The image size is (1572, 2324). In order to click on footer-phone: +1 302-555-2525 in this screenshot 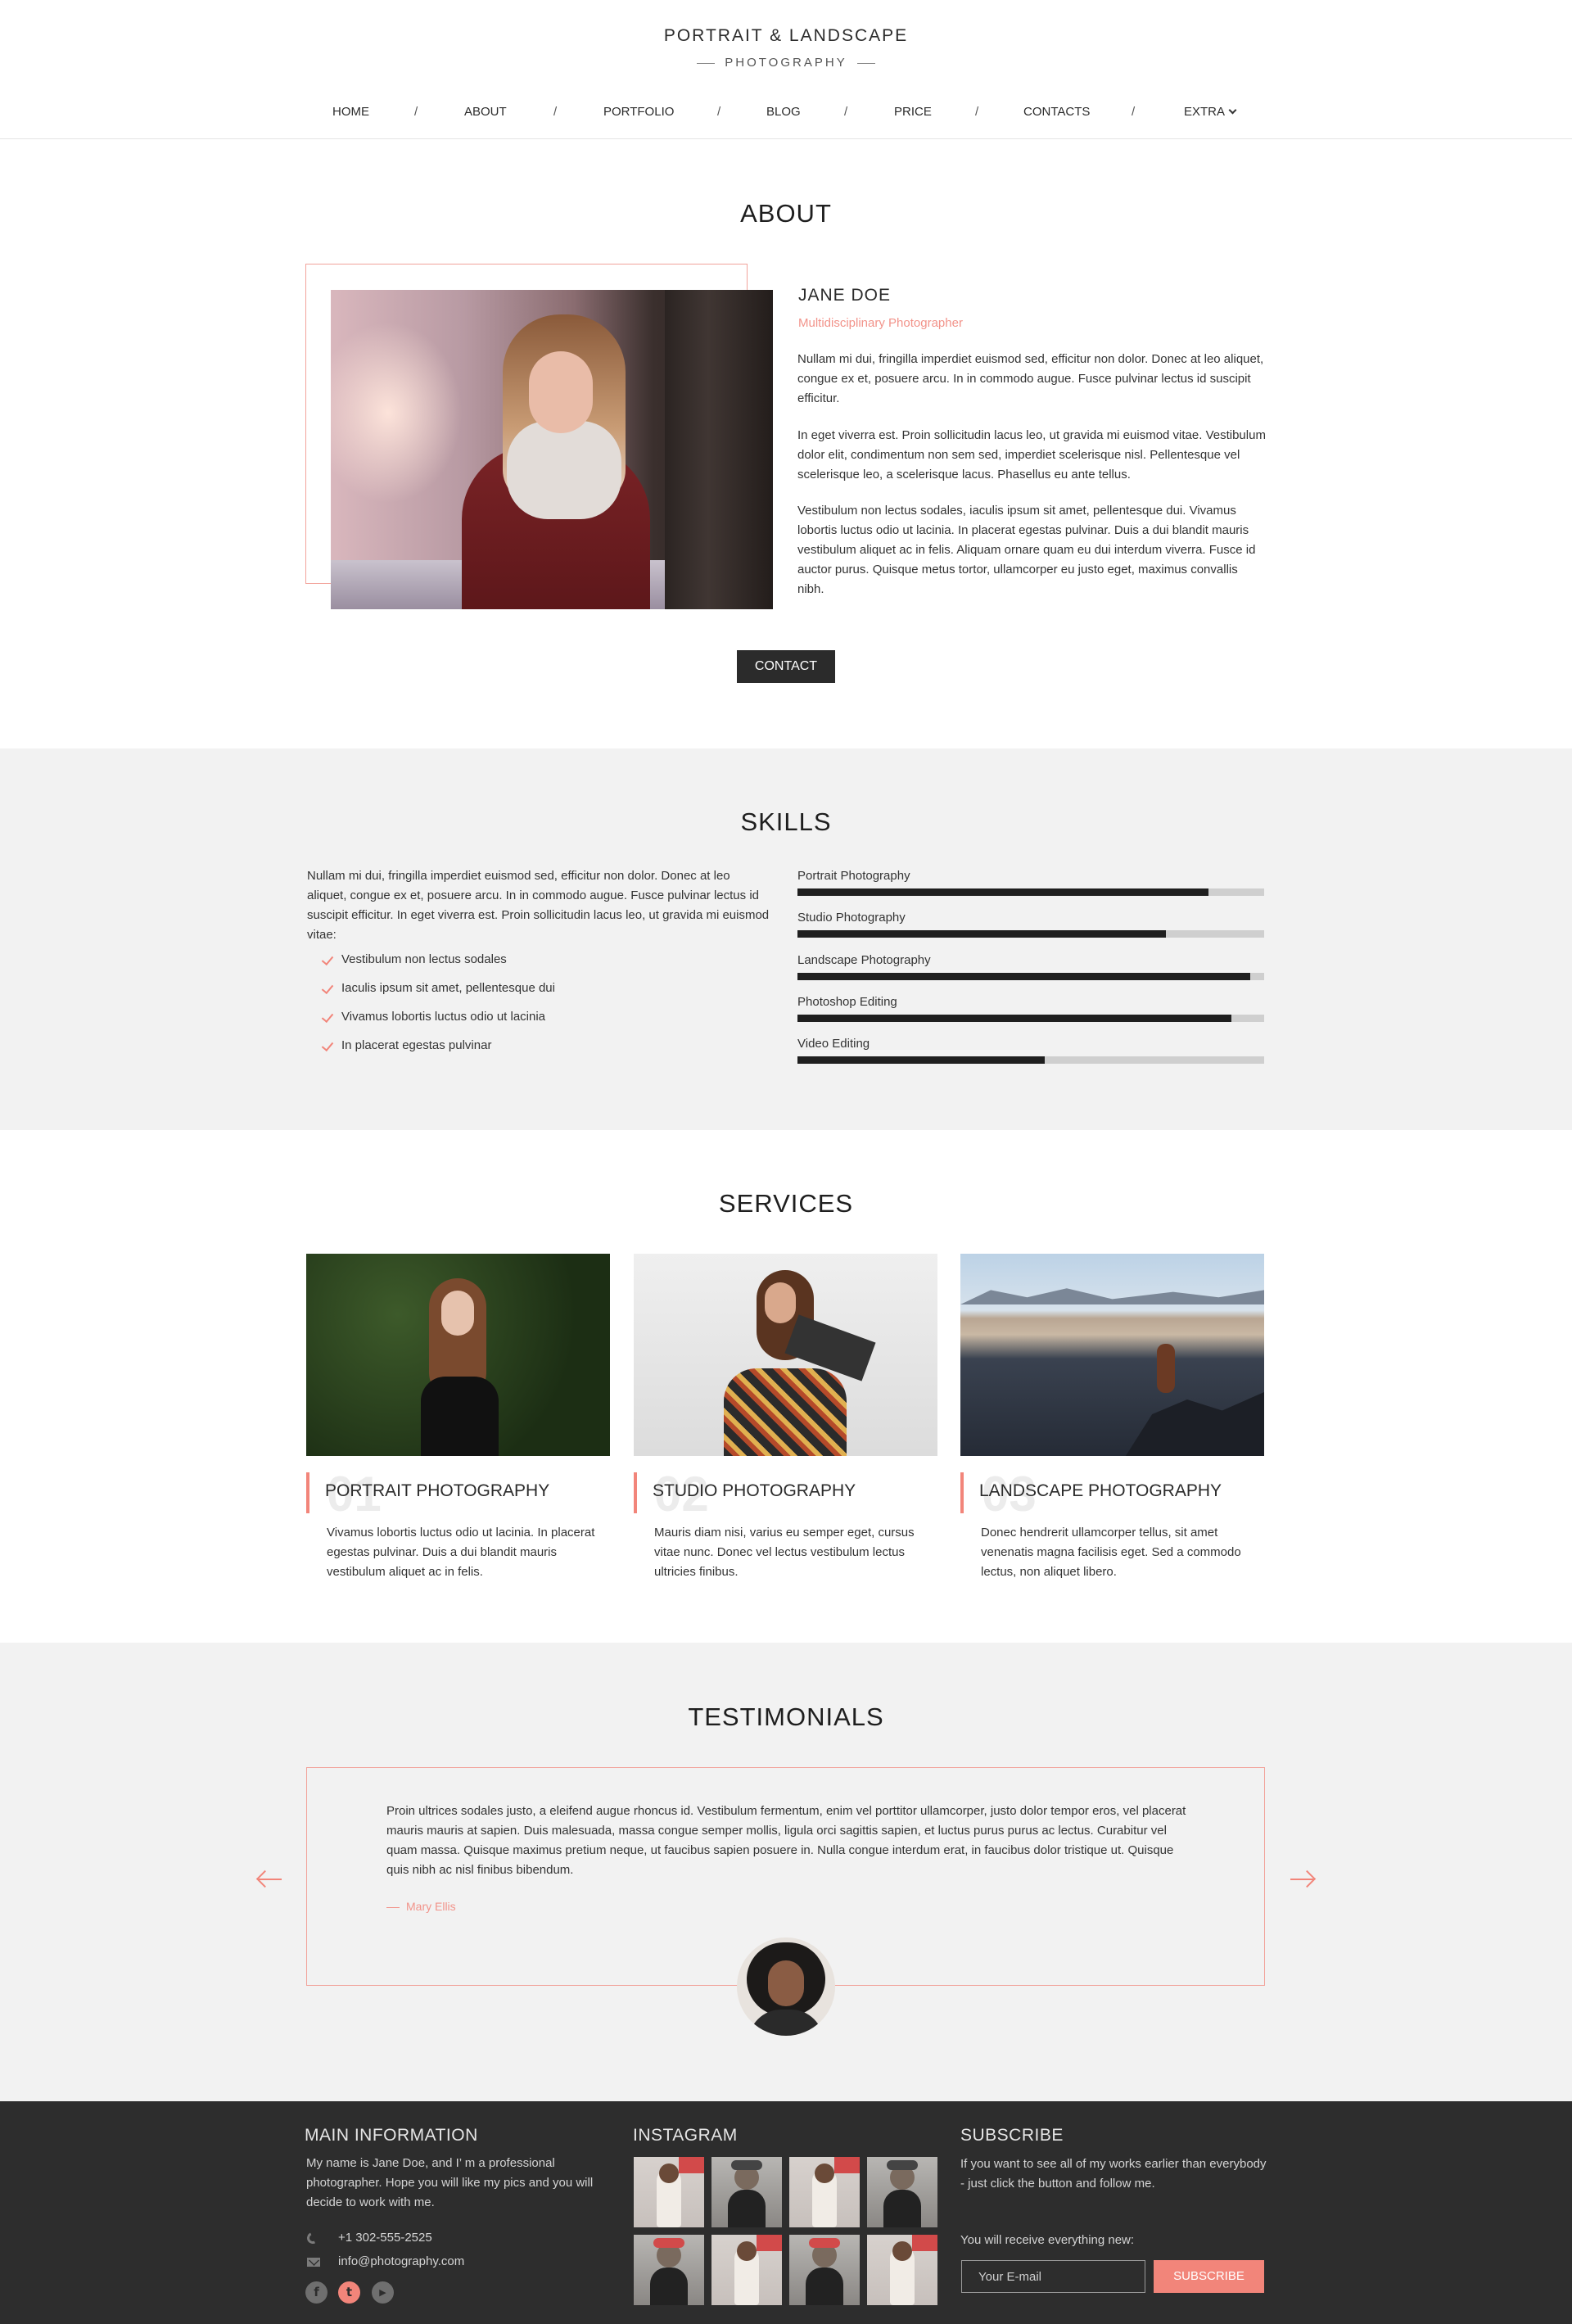, I will do `click(385, 2238)`.